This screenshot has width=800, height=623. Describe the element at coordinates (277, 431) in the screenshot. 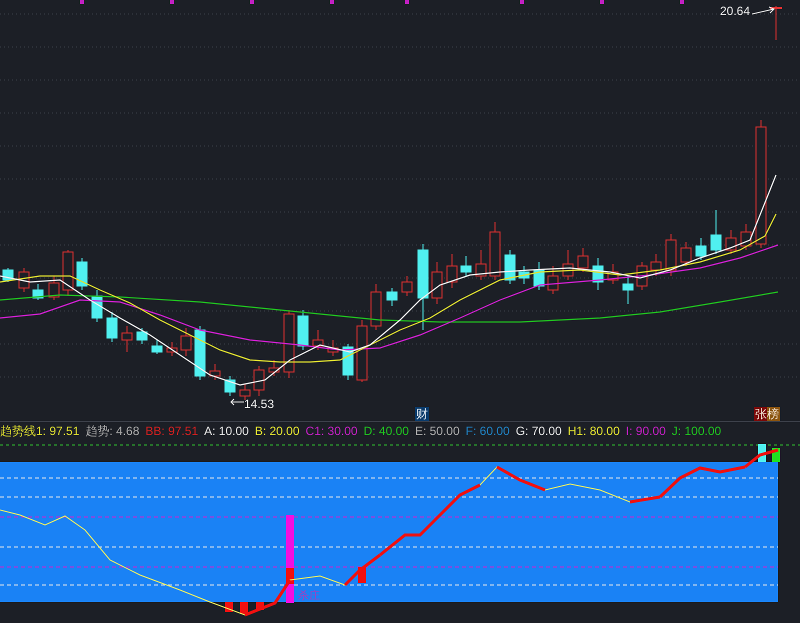

I see `legend-value: B: 20.00` at that location.